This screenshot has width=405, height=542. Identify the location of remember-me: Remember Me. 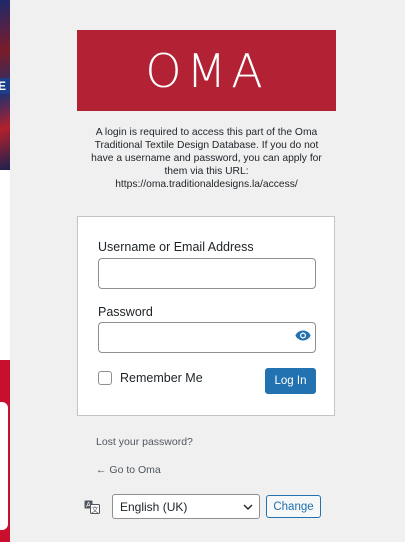
(150, 378).